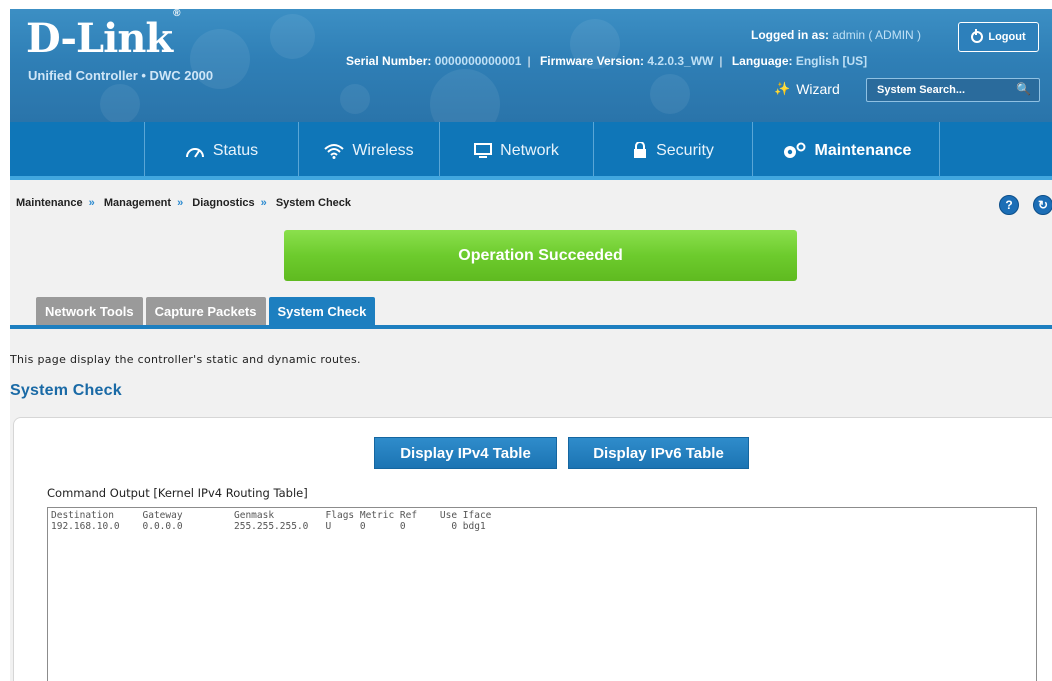 The image size is (1052, 681). Describe the element at coordinates (794, 150) in the screenshot. I see `gears-icon` at that location.